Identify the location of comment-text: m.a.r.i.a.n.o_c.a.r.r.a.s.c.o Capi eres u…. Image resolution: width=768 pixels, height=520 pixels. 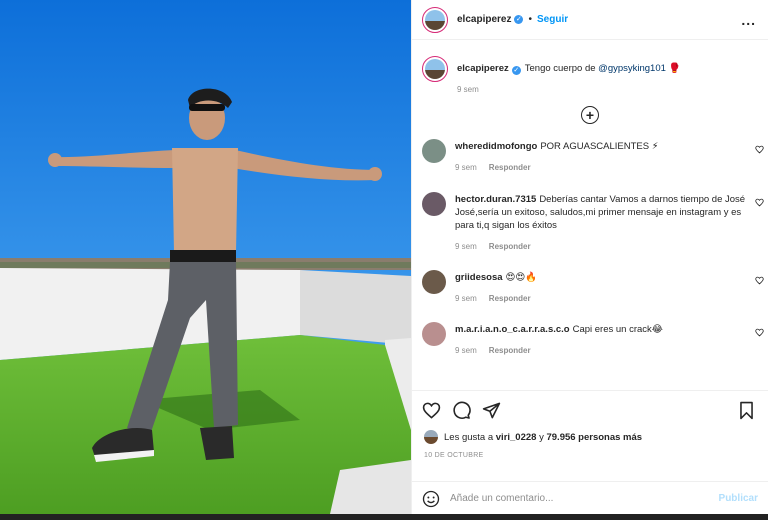
(606, 329).